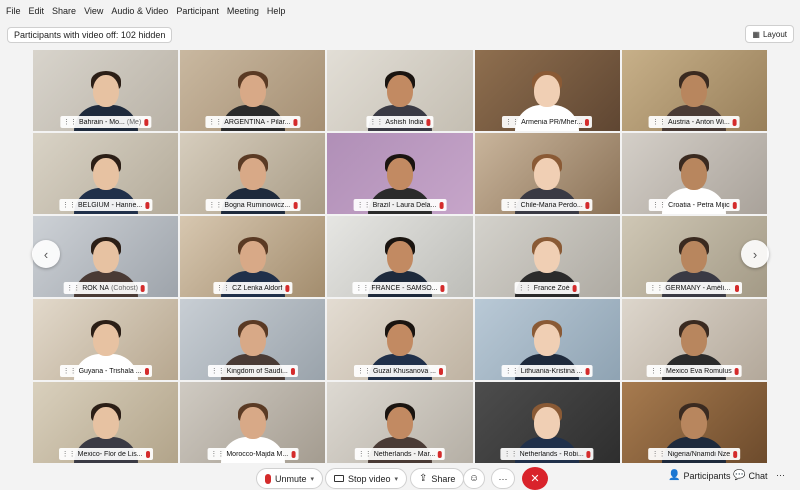 The width and height of the screenshot is (800, 490). I want to click on video-tile: ⋮⋮ Croatia - Petra Mijic, so click(694, 173).